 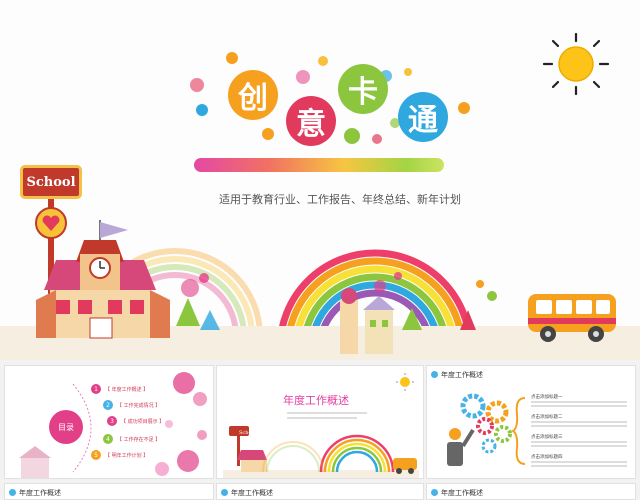 I want to click on toc-arc, so click(x=82, y=428).